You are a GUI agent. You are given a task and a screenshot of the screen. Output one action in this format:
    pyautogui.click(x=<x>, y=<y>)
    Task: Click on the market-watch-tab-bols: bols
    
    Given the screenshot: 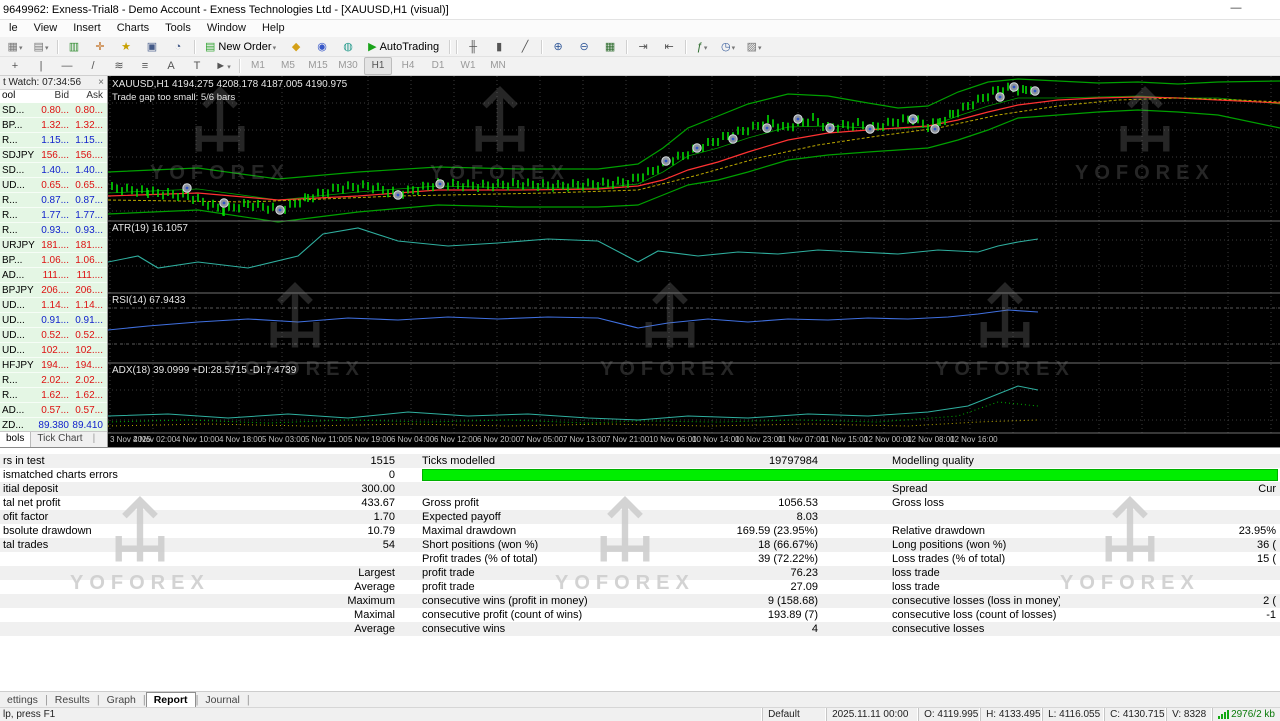 What is the action you would take?
    pyautogui.click(x=16, y=439)
    